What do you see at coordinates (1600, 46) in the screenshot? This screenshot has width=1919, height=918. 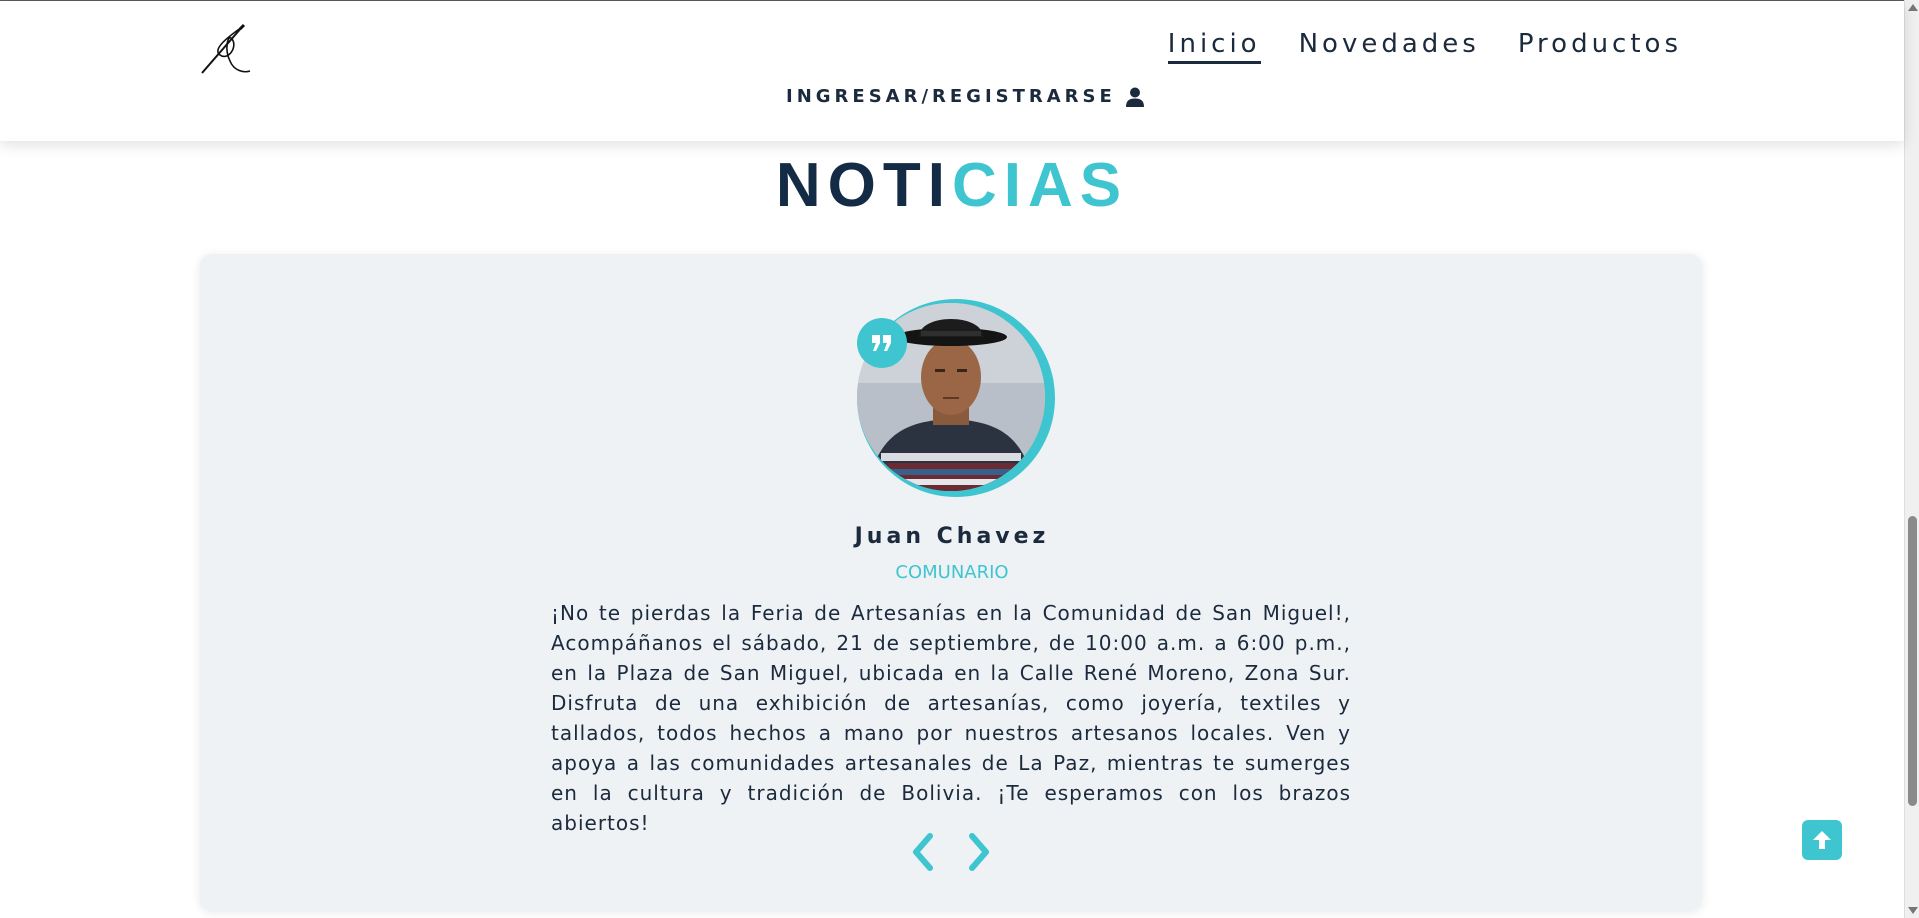 I see `nav-productos: Productos` at bounding box center [1600, 46].